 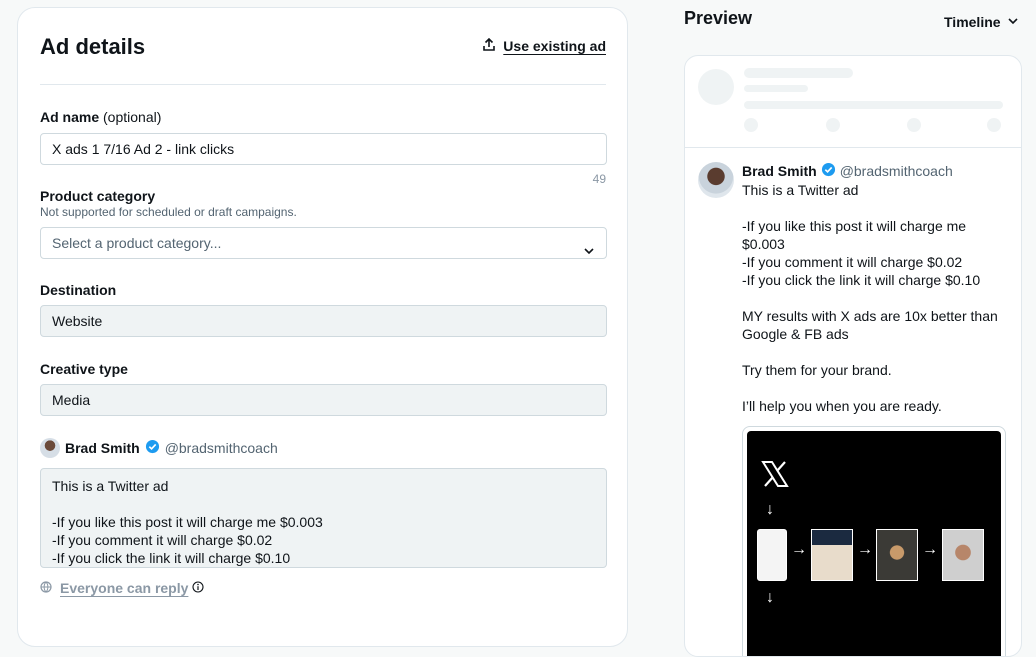 What do you see at coordinates (854, 226) in the screenshot?
I see `tweet-line: -If you like this post it will charge me` at bounding box center [854, 226].